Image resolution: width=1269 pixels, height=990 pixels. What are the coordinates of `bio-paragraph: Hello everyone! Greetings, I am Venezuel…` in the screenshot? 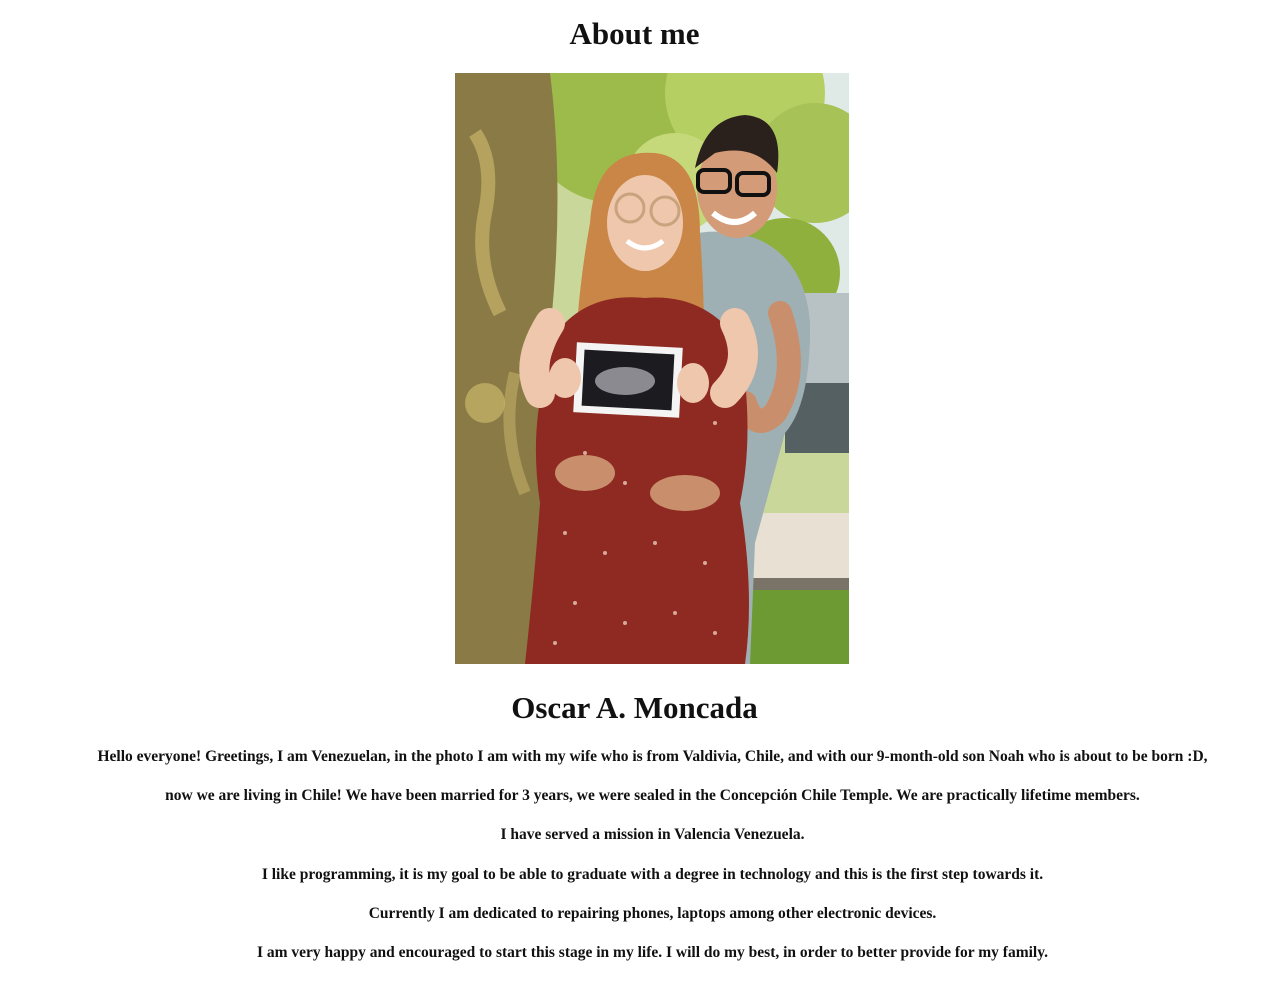 It's located at (652, 756).